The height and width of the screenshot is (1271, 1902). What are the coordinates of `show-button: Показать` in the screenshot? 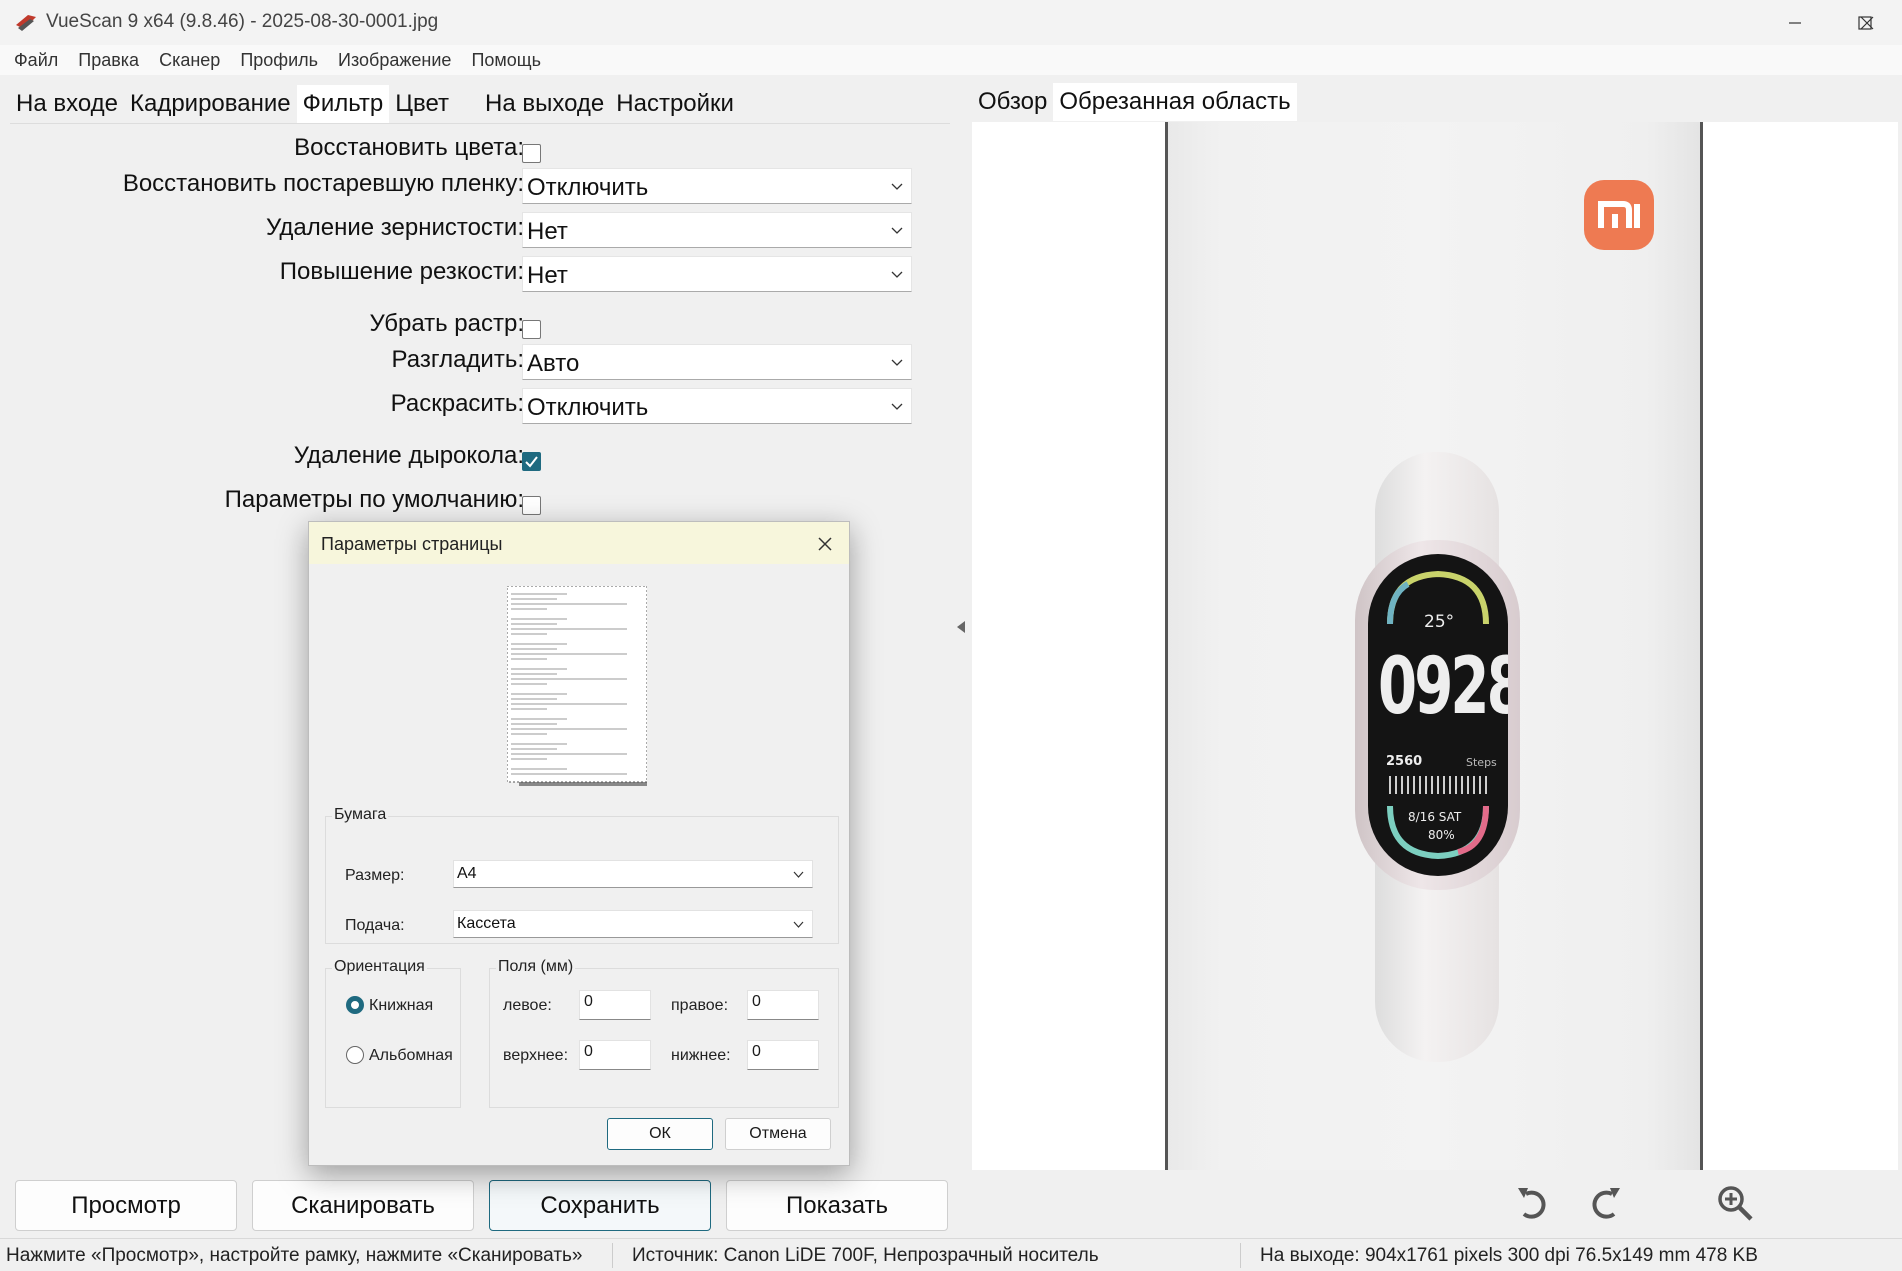 It's located at (837, 1205).